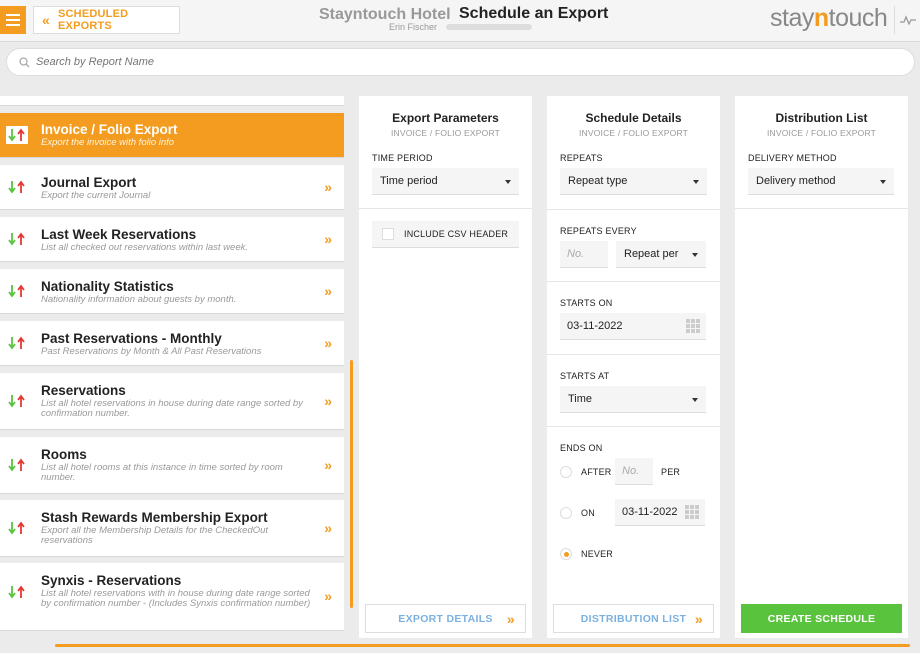 This screenshot has height=653, width=920. Describe the element at coordinates (436, 62) in the screenshot. I see `search-input` at that location.